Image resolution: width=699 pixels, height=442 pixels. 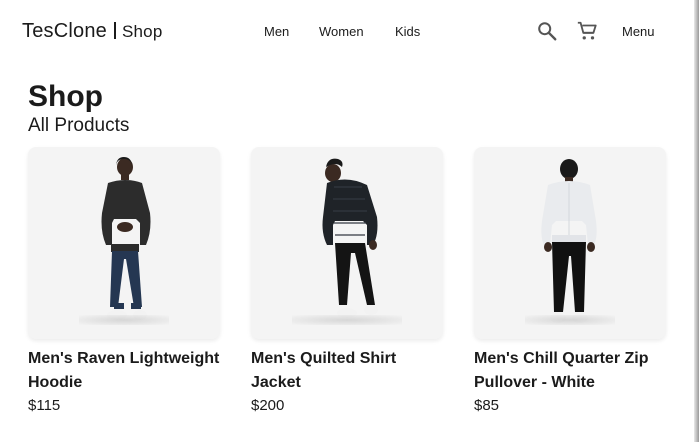 What do you see at coordinates (696, 221) in the screenshot?
I see `window-edge` at bounding box center [696, 221].